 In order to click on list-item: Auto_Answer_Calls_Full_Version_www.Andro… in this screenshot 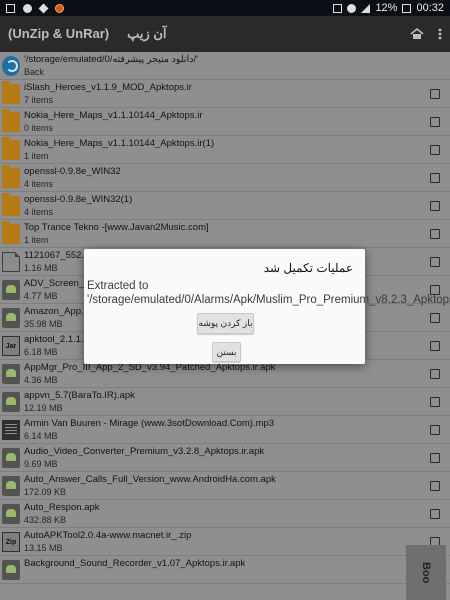, I will do `click(225, 486)`.